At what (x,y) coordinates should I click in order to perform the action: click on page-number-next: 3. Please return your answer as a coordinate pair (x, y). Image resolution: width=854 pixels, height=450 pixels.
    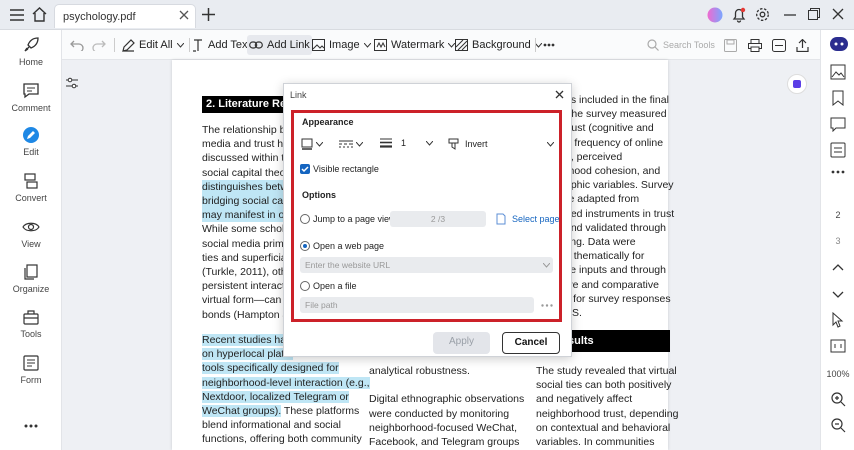
    Looking at the image, I should click on (837, 241).